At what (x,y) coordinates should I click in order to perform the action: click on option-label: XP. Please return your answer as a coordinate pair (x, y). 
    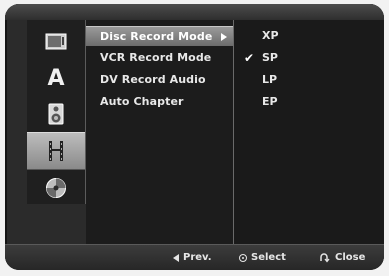
    Looking at the image, I should click on (270, 35).